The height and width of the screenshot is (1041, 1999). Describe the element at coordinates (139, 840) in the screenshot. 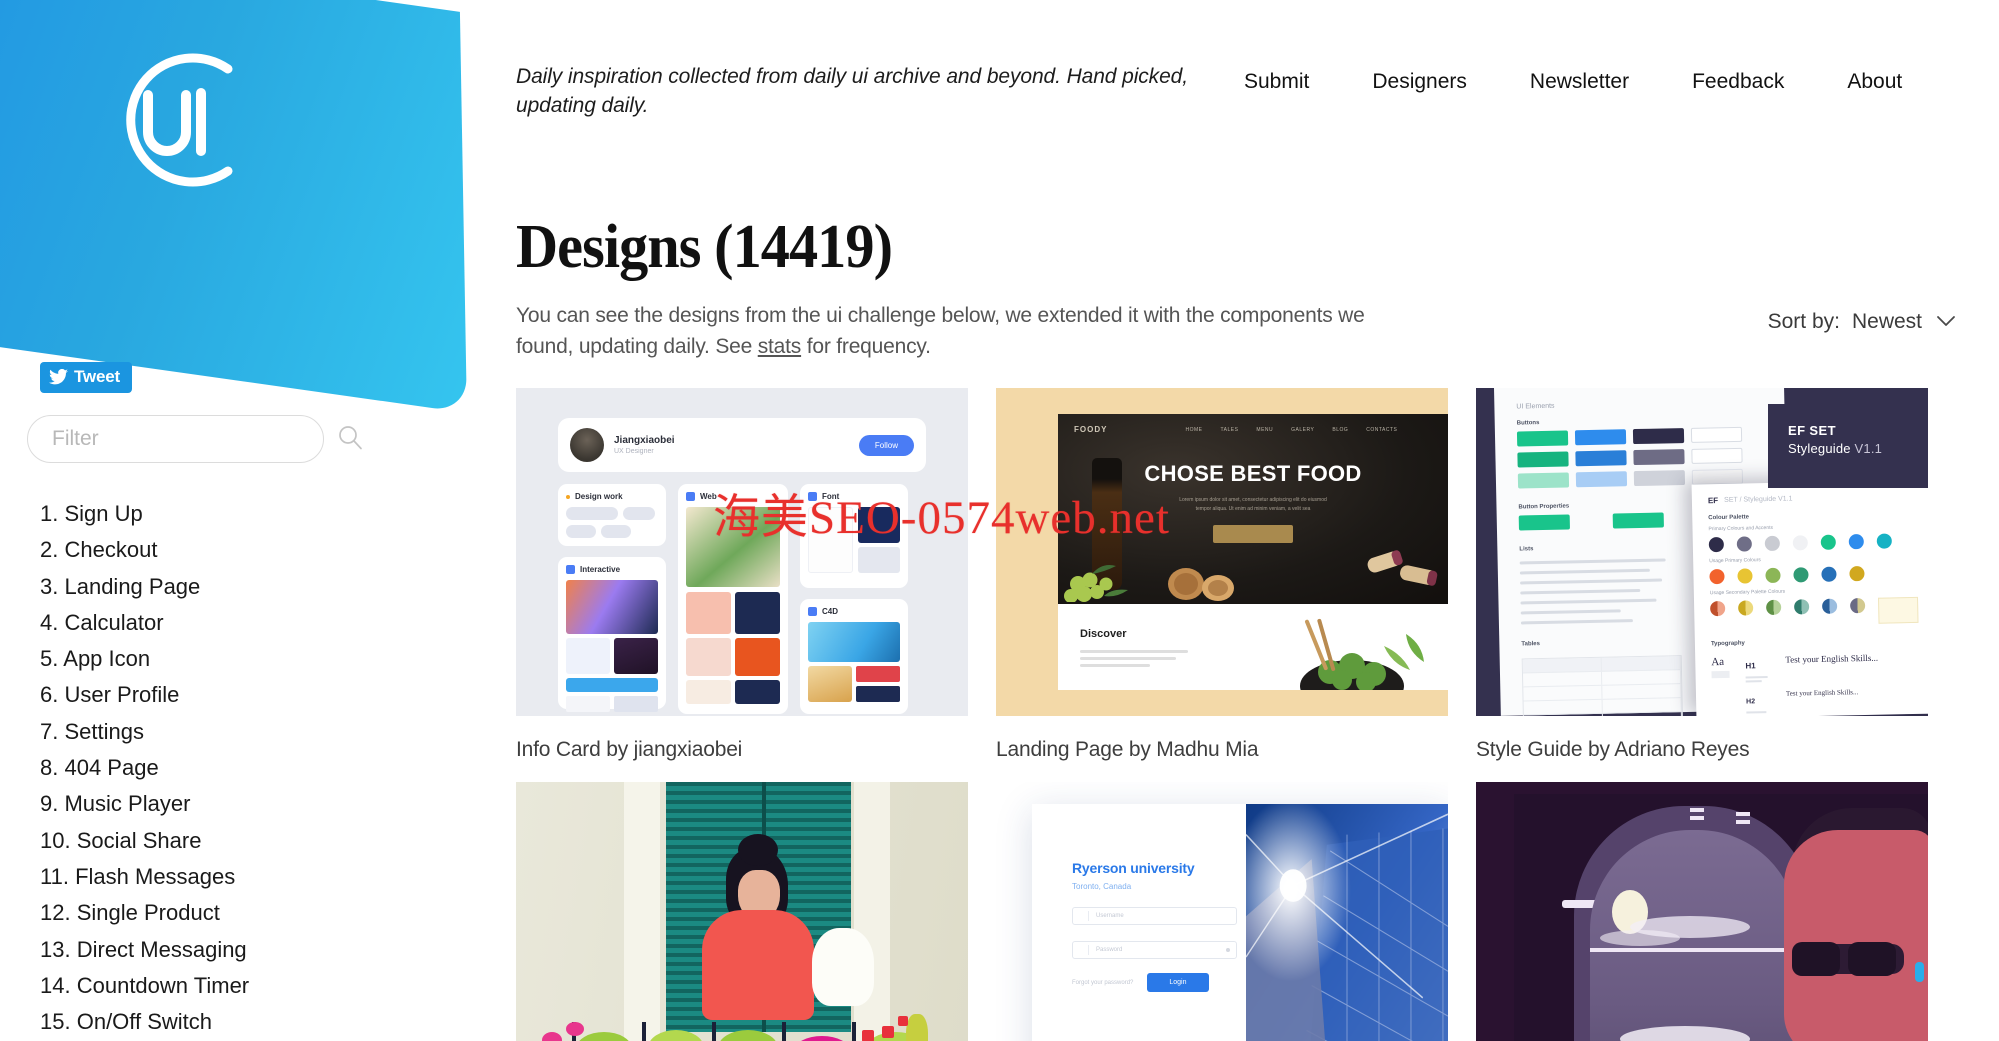

I see `challenge-label: Social Share` at that location.